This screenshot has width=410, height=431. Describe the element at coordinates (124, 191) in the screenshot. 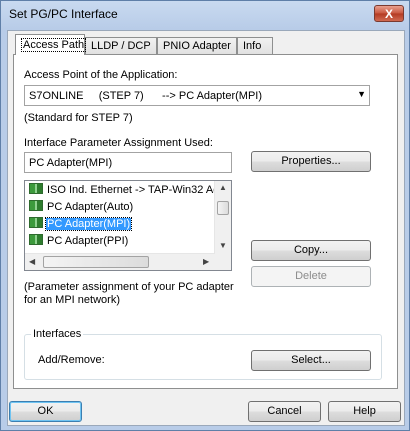

I see `list-item: ISO Ind. Ethernet -> TAP-Win32 Ad` at that location.